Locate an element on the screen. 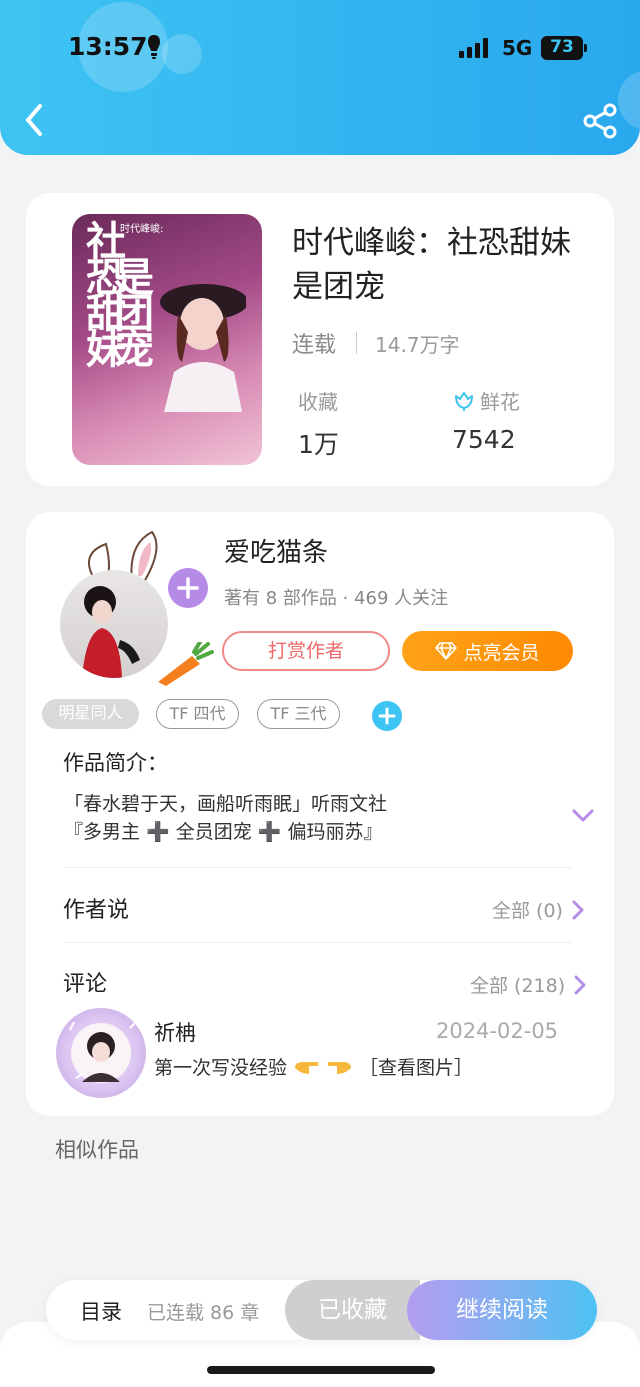 This screenshot has width=640, height=1387. book-cover: 时代峰峻: 社恐甜妹 是团宠 is located at coordinates (167, 339).